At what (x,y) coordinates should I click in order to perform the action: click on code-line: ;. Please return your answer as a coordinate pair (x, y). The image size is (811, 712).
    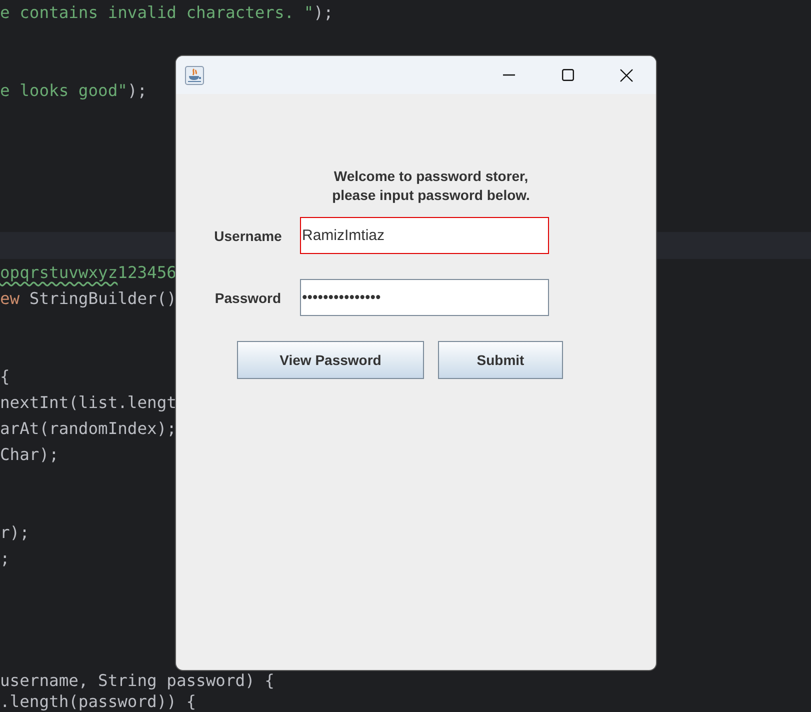
    Looking at the image, I should click on (5, 559).